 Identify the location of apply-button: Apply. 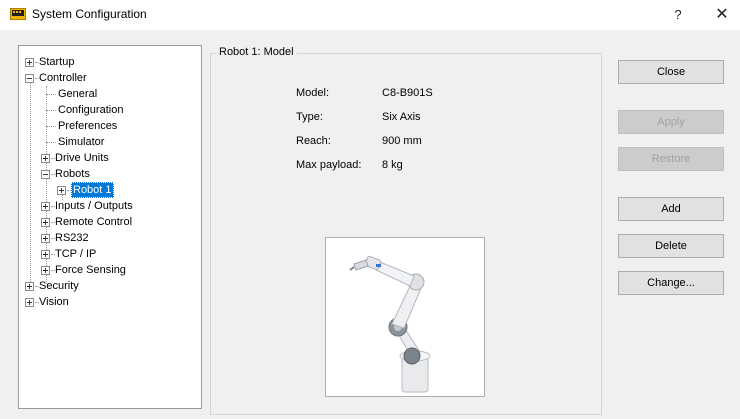
(671, 122).